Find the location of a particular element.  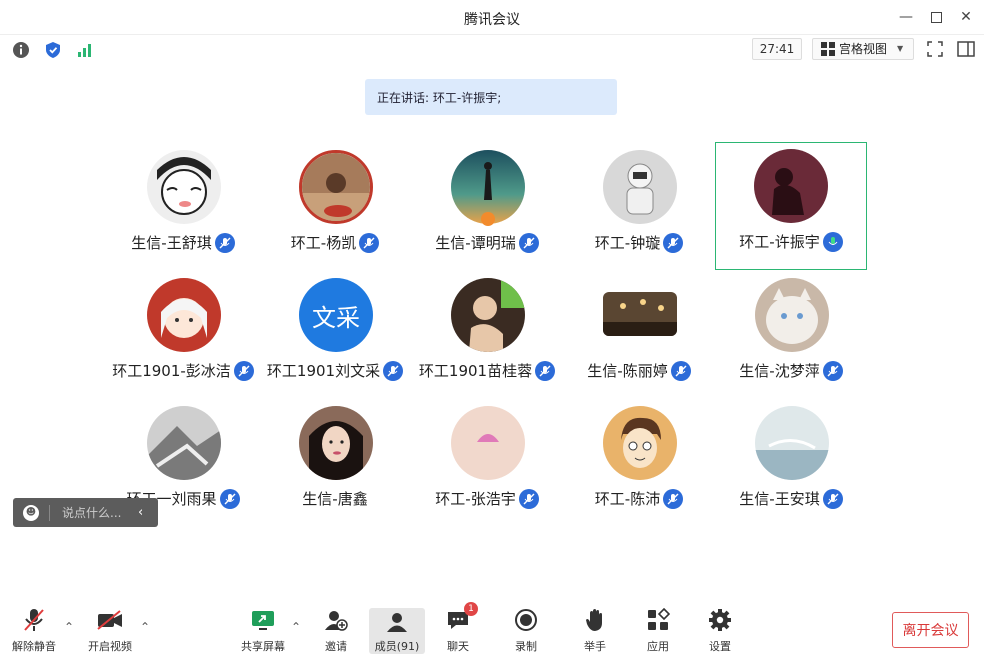

share-options-chevron-up-icon: ⌃ is located at coordinates (296, 627).